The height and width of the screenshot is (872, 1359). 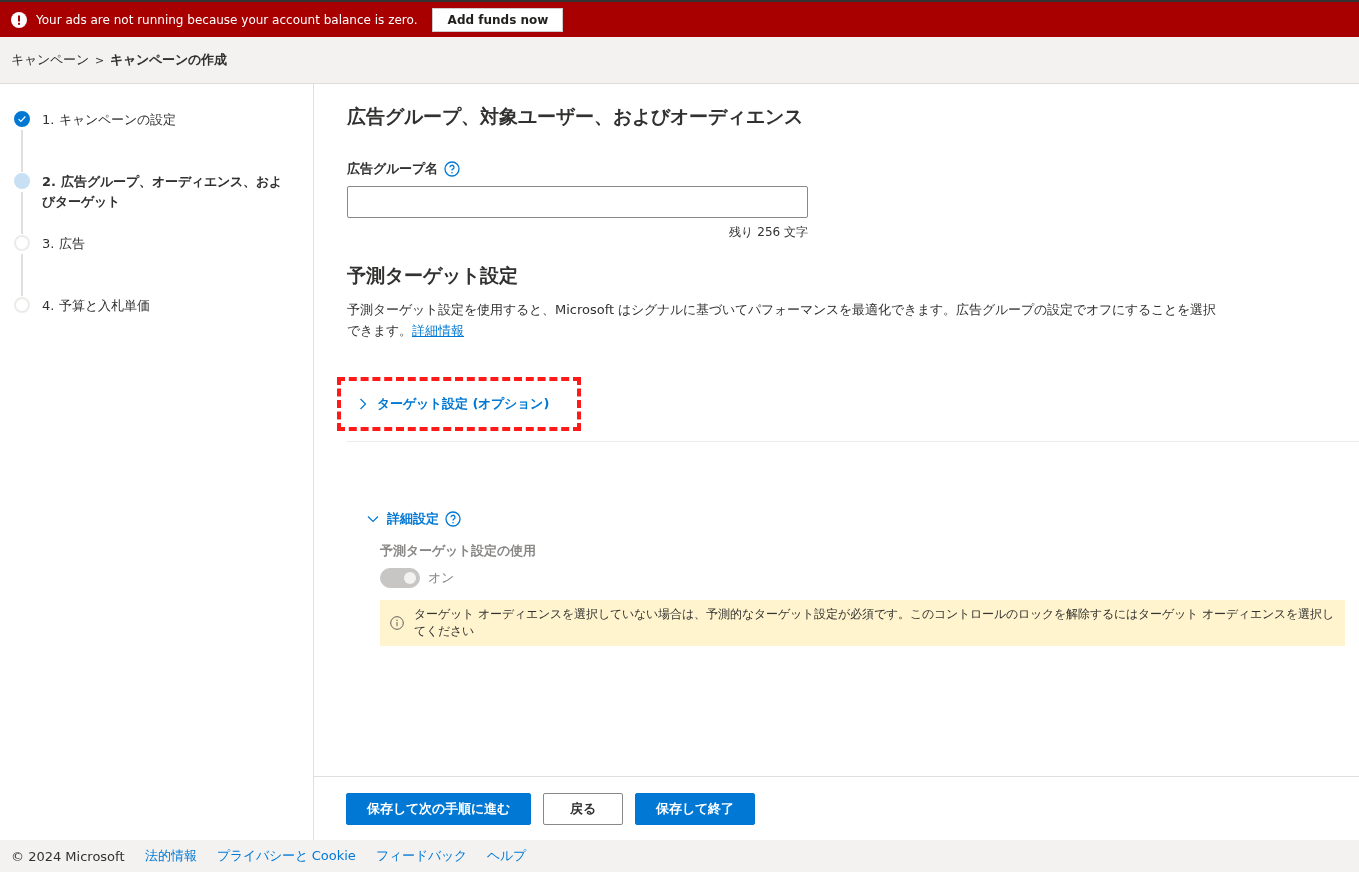 What do you see at coordinates (453, 404) in the screenshot?
I see `targeting-expander: ターゲット設定 (オプション)` at bounding box center [453, 404].